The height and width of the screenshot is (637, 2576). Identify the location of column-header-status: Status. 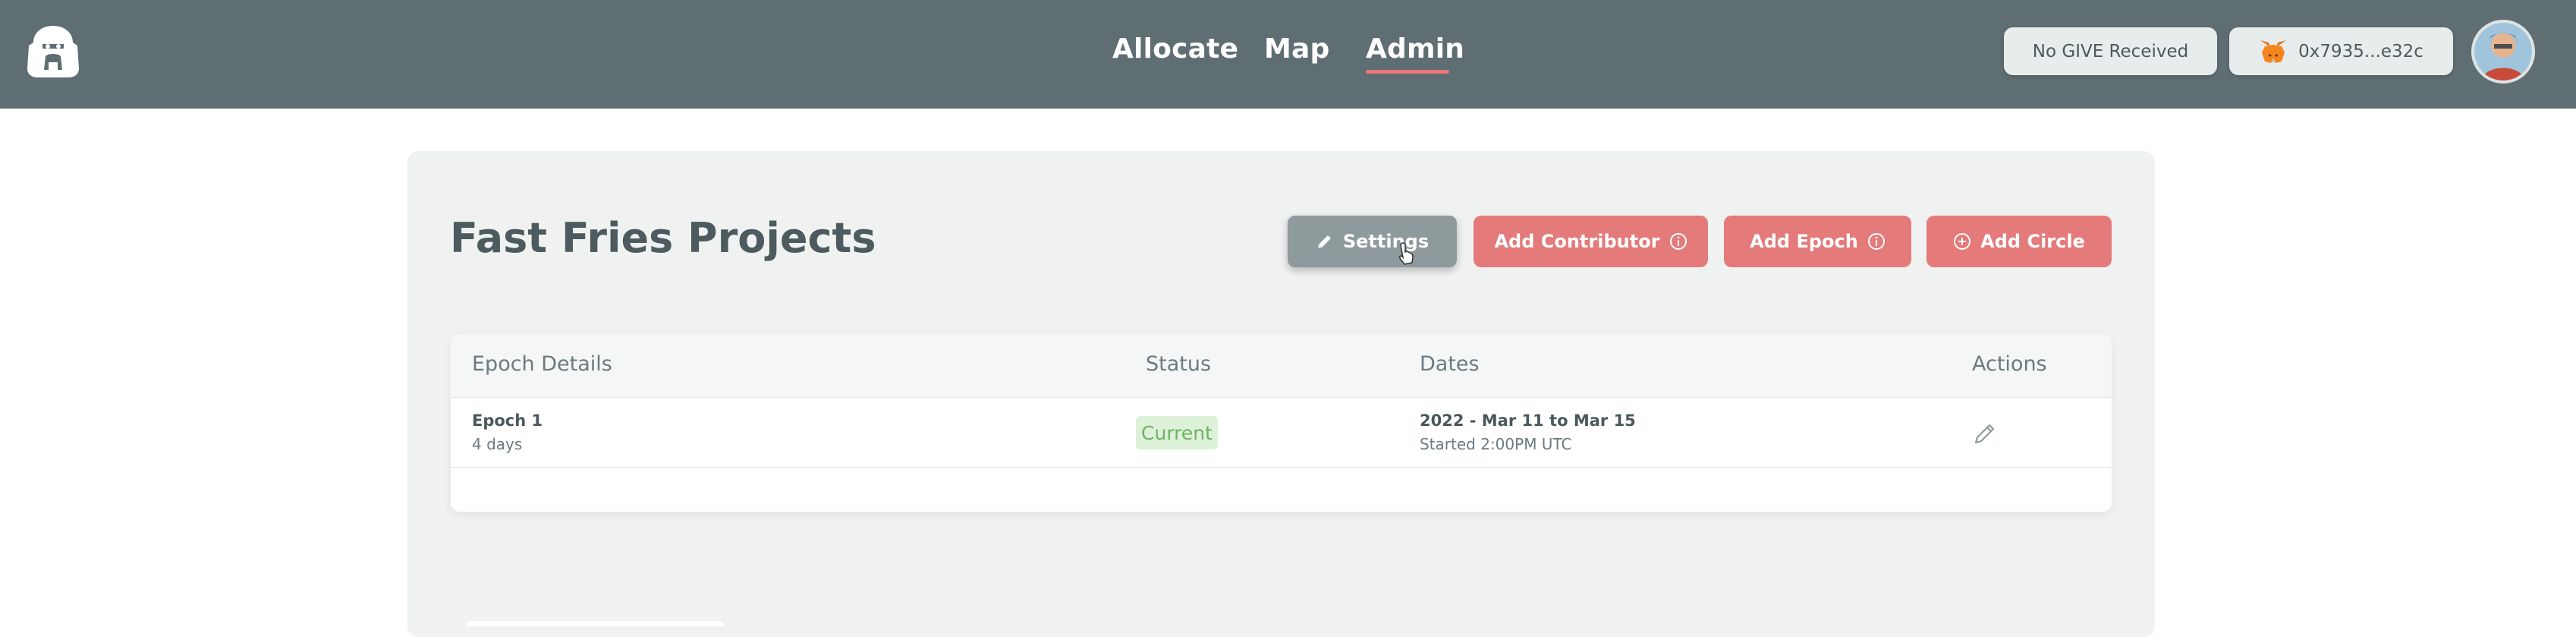
(1179, 364).